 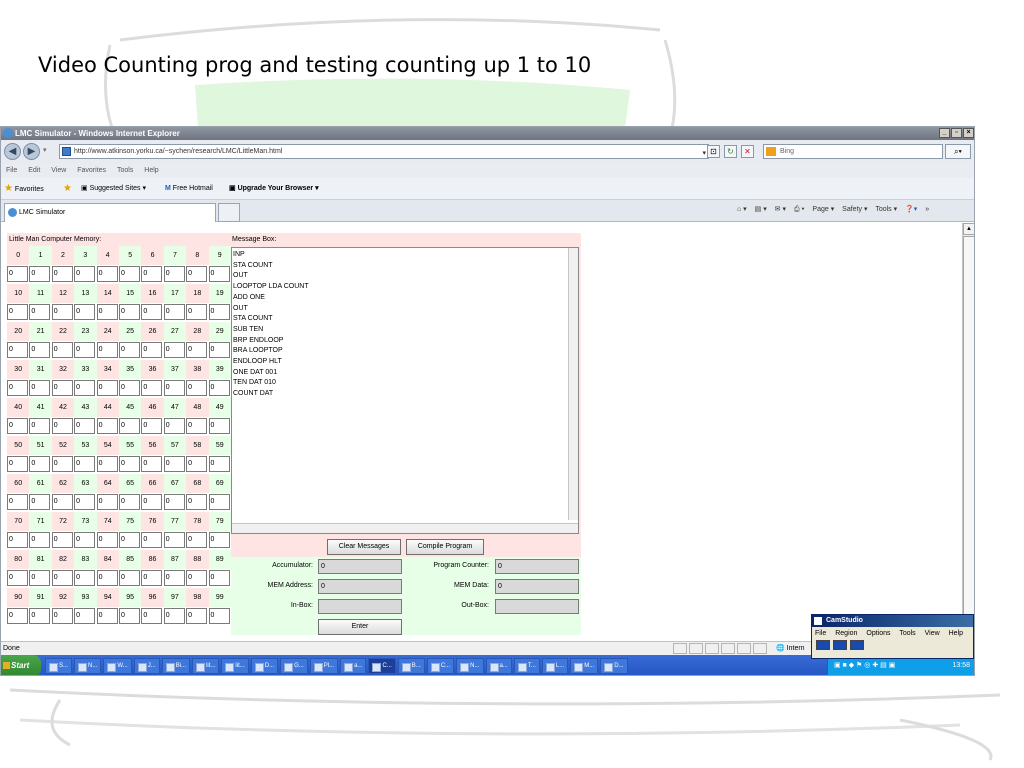 I want to click on minimize-button: _, so click(x=944, y=133).